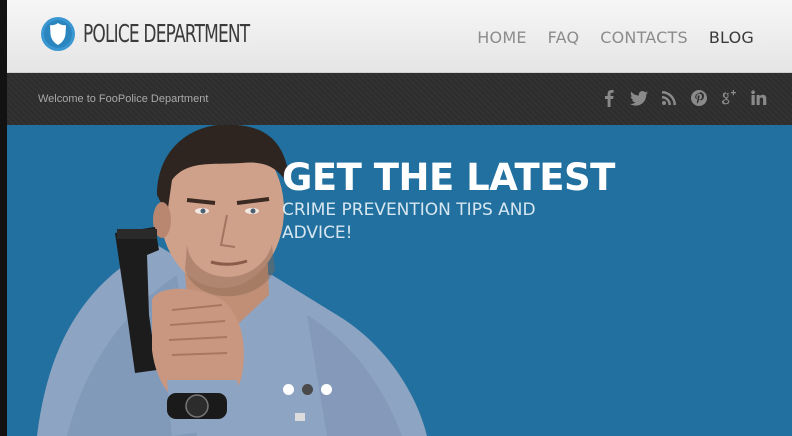  Describe the element at coordinates (609, 98) in the screenshot. I see `facebook-icon` at that location.